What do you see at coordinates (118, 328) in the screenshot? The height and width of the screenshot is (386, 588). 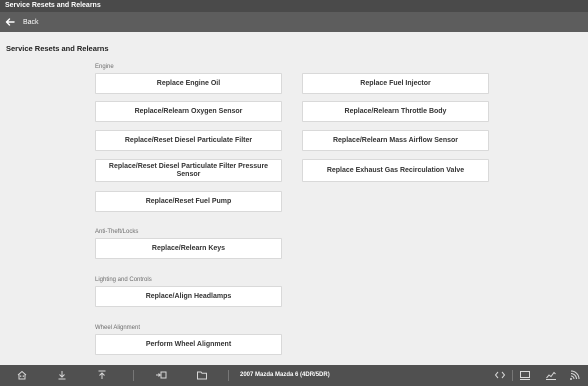 I see `section-label-wheel-alignment: Wheel Alignment` at bounding box center [118, 328].